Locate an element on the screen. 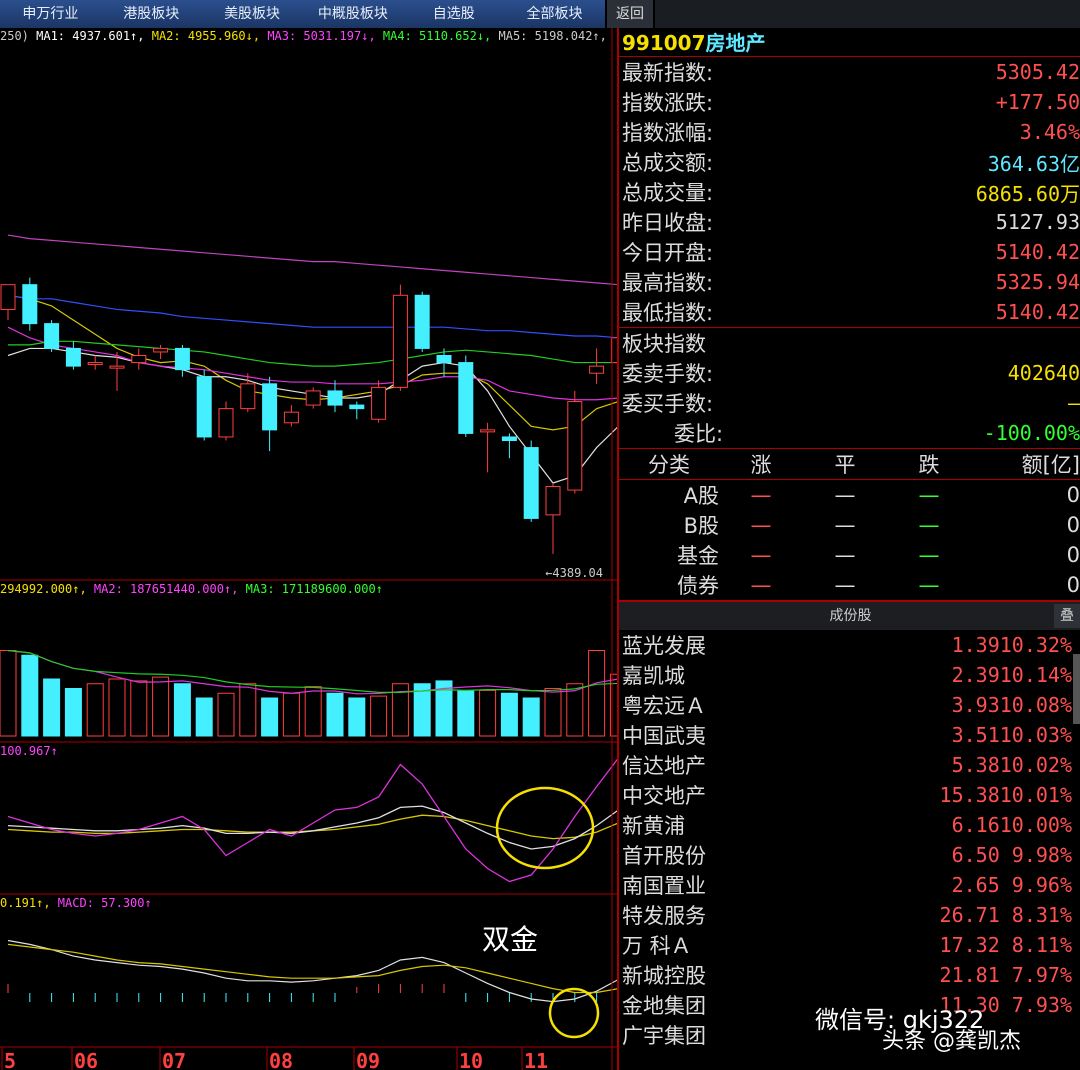  ma-item-0: 250) is located at coordinates (18, 36).